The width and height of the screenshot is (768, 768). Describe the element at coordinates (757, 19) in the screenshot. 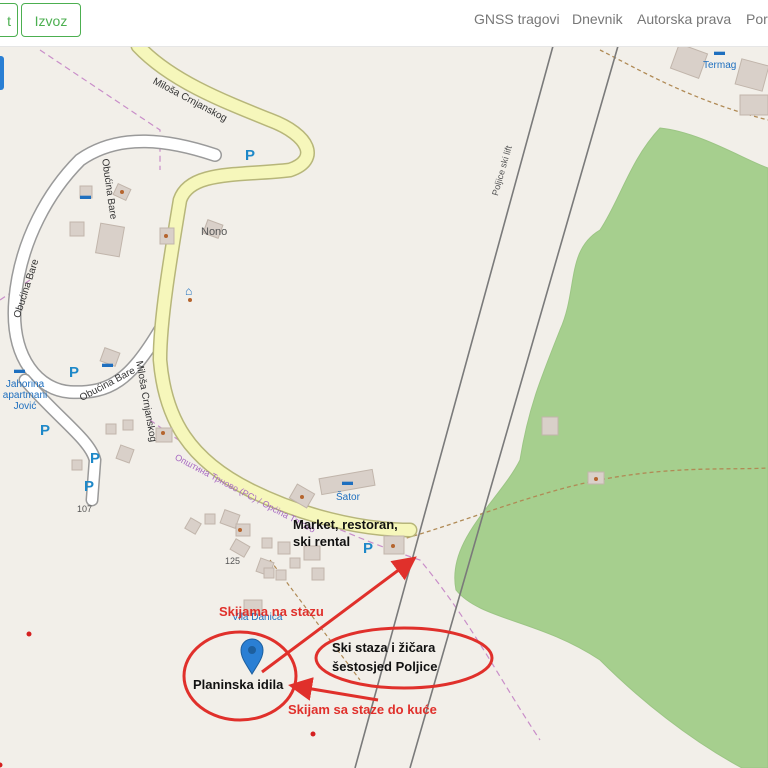

I see `nav-more: Por` at that location.